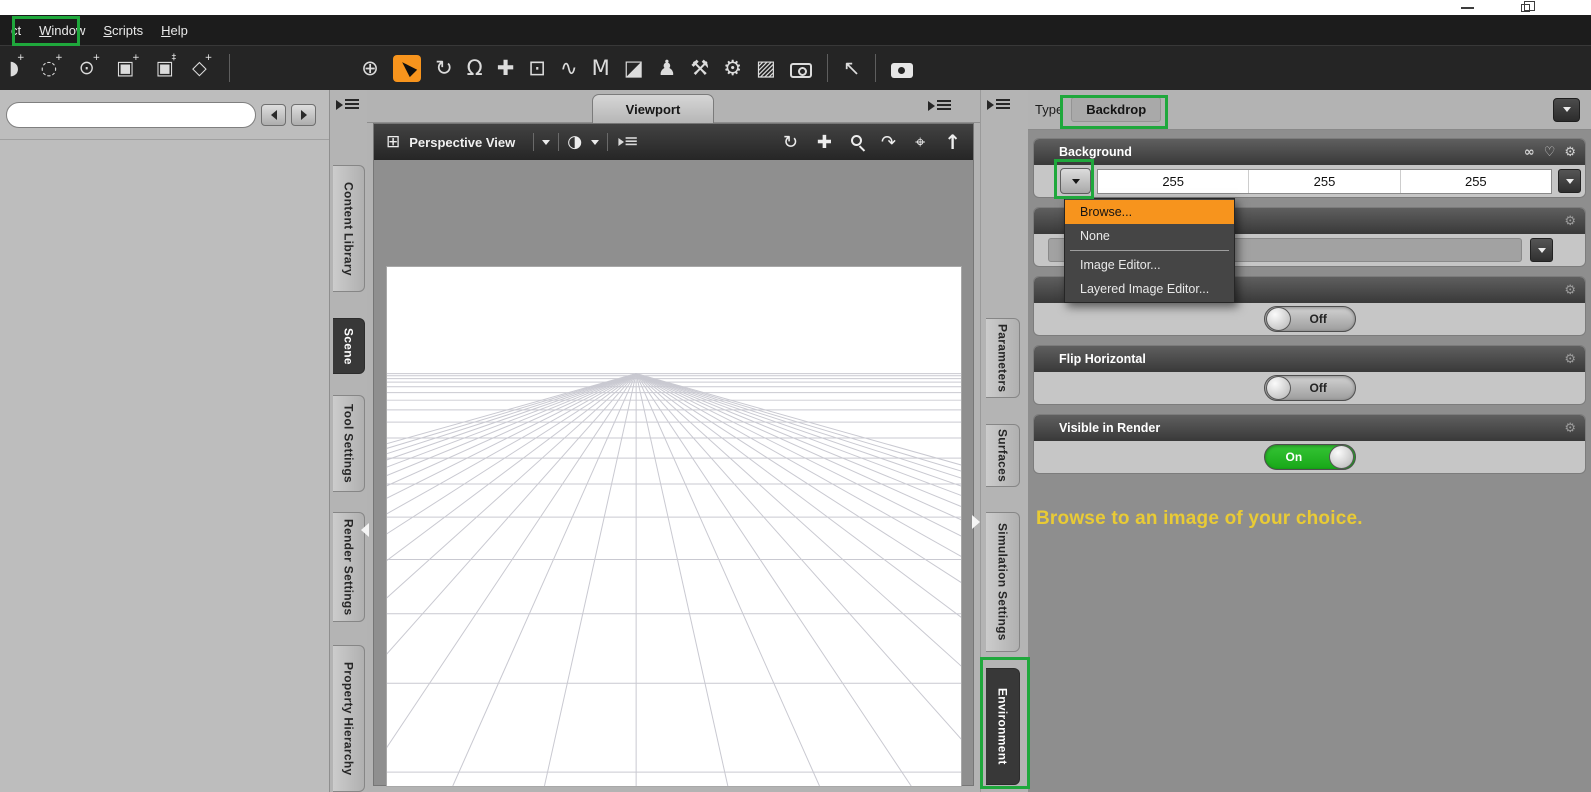  I want to click on grid-icon: ⊞, so click(393, 142).